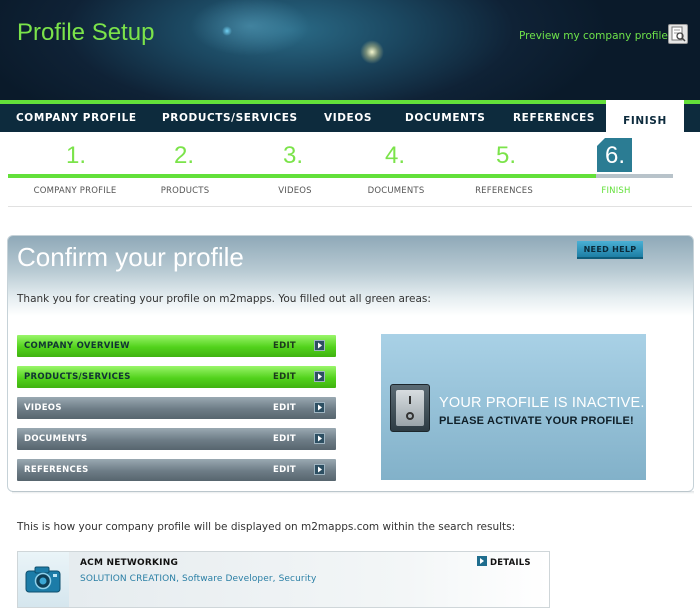 This screenshot has width=700, height=615. What do you see at coordinates (176, 408) in the screenshot?
I see `section-videos: VIDEOS EDIT` at bounding box center [176, 408].